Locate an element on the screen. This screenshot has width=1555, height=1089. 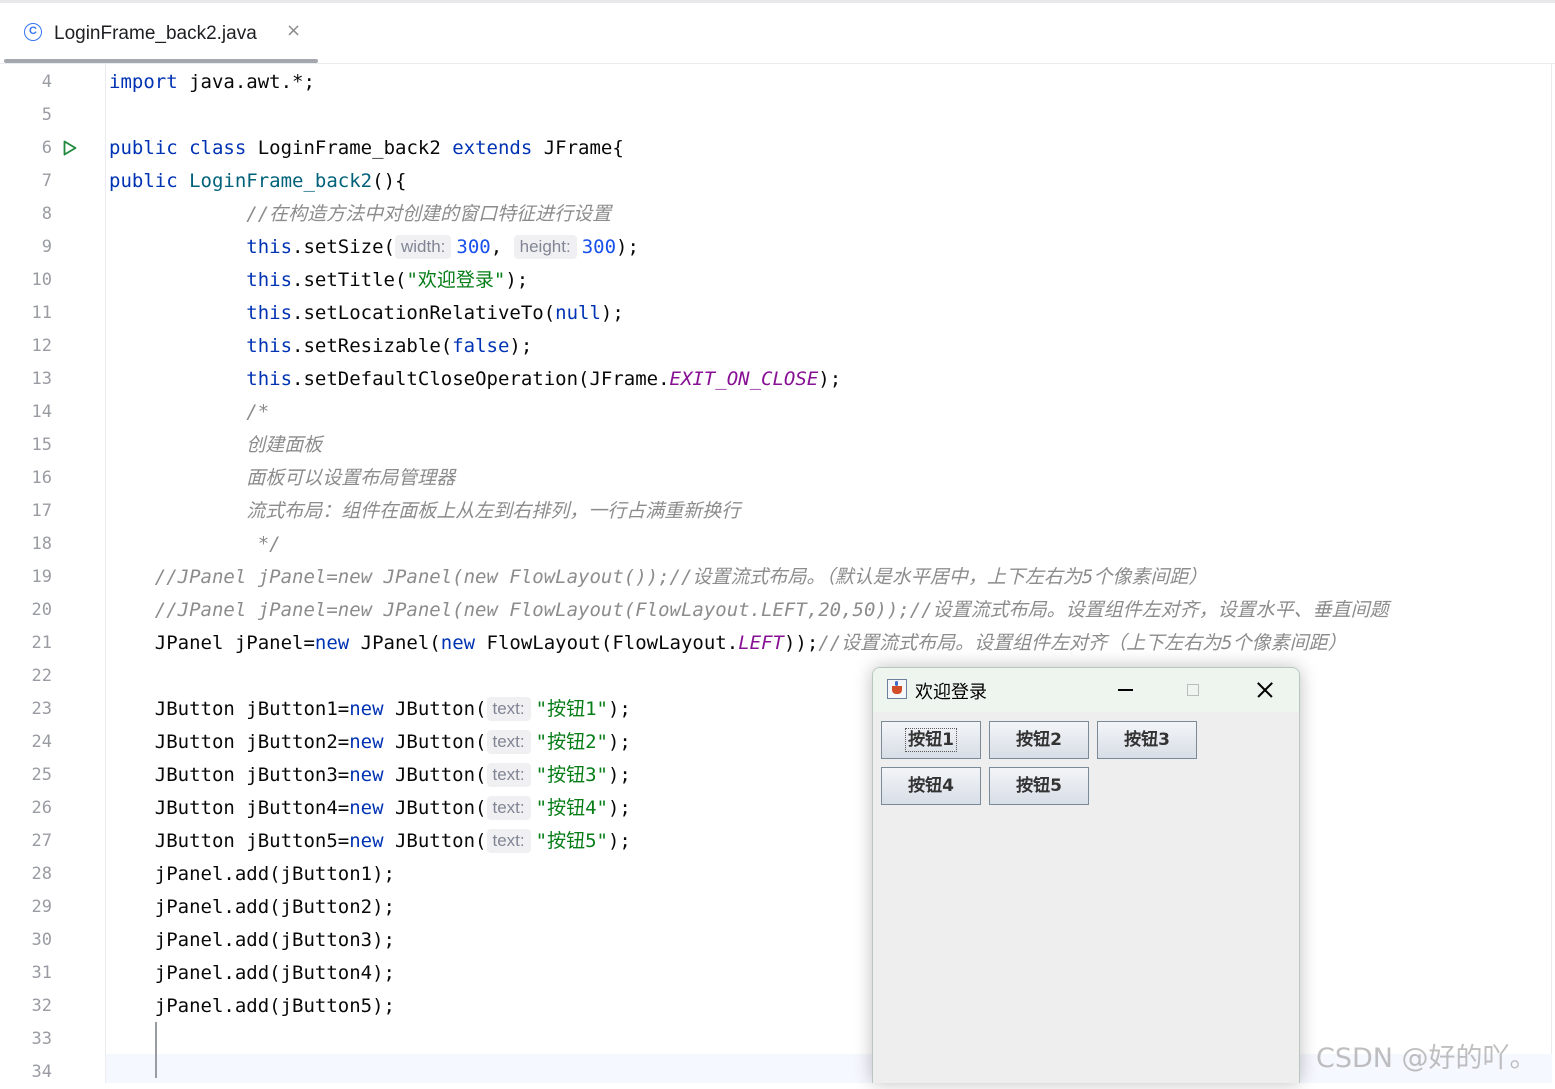
code-token: JButton jButton5= is located at coordinates (229, 841).